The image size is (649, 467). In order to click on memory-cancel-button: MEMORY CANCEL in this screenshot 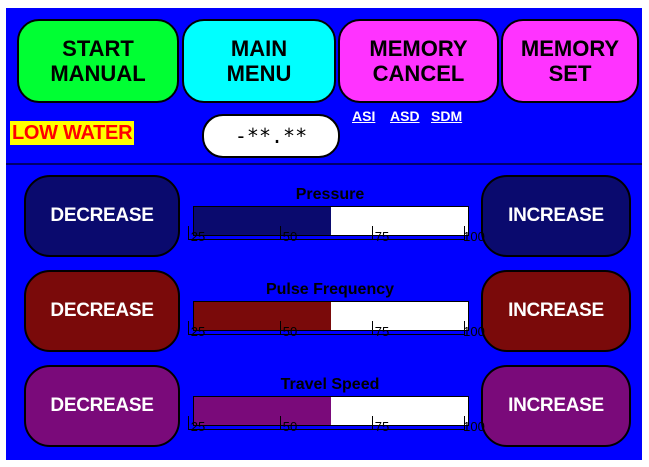, I will do `click(418, 61)`.